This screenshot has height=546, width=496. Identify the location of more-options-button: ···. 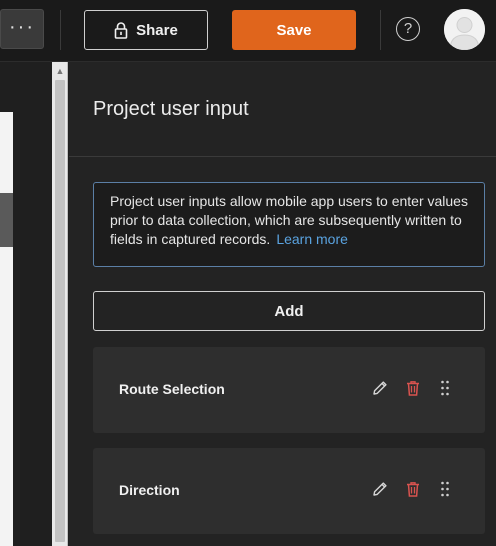
(22, 29).